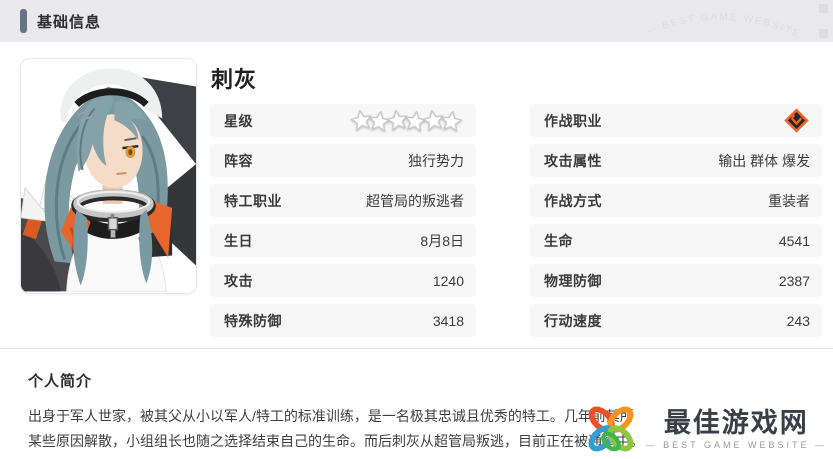 The image size is (833, 459). I want to click on section-divider, so click(416, 348).